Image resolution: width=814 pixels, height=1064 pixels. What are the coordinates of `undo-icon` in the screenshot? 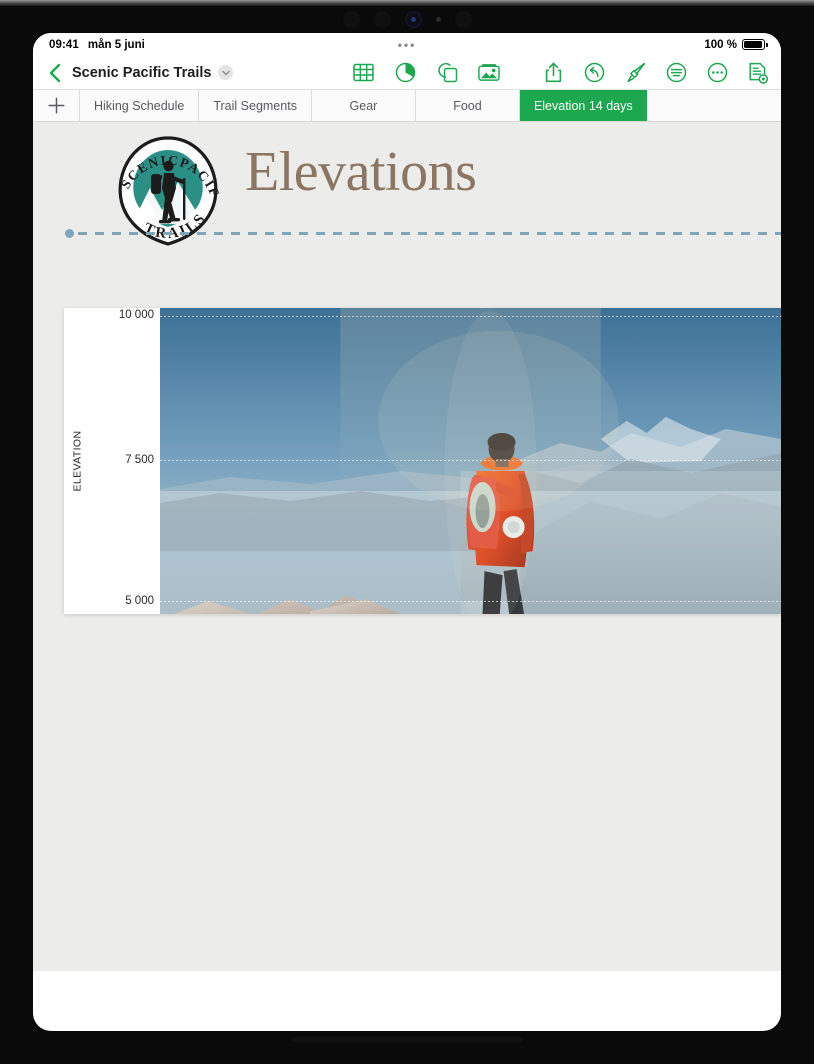 It's located at (594, 73).